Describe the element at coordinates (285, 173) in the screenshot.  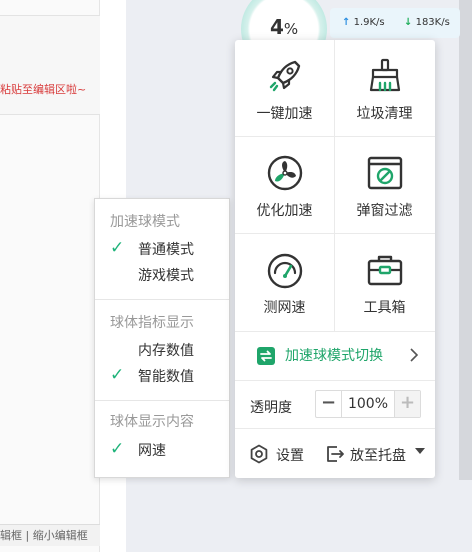
I see `fan-icon` at that location.